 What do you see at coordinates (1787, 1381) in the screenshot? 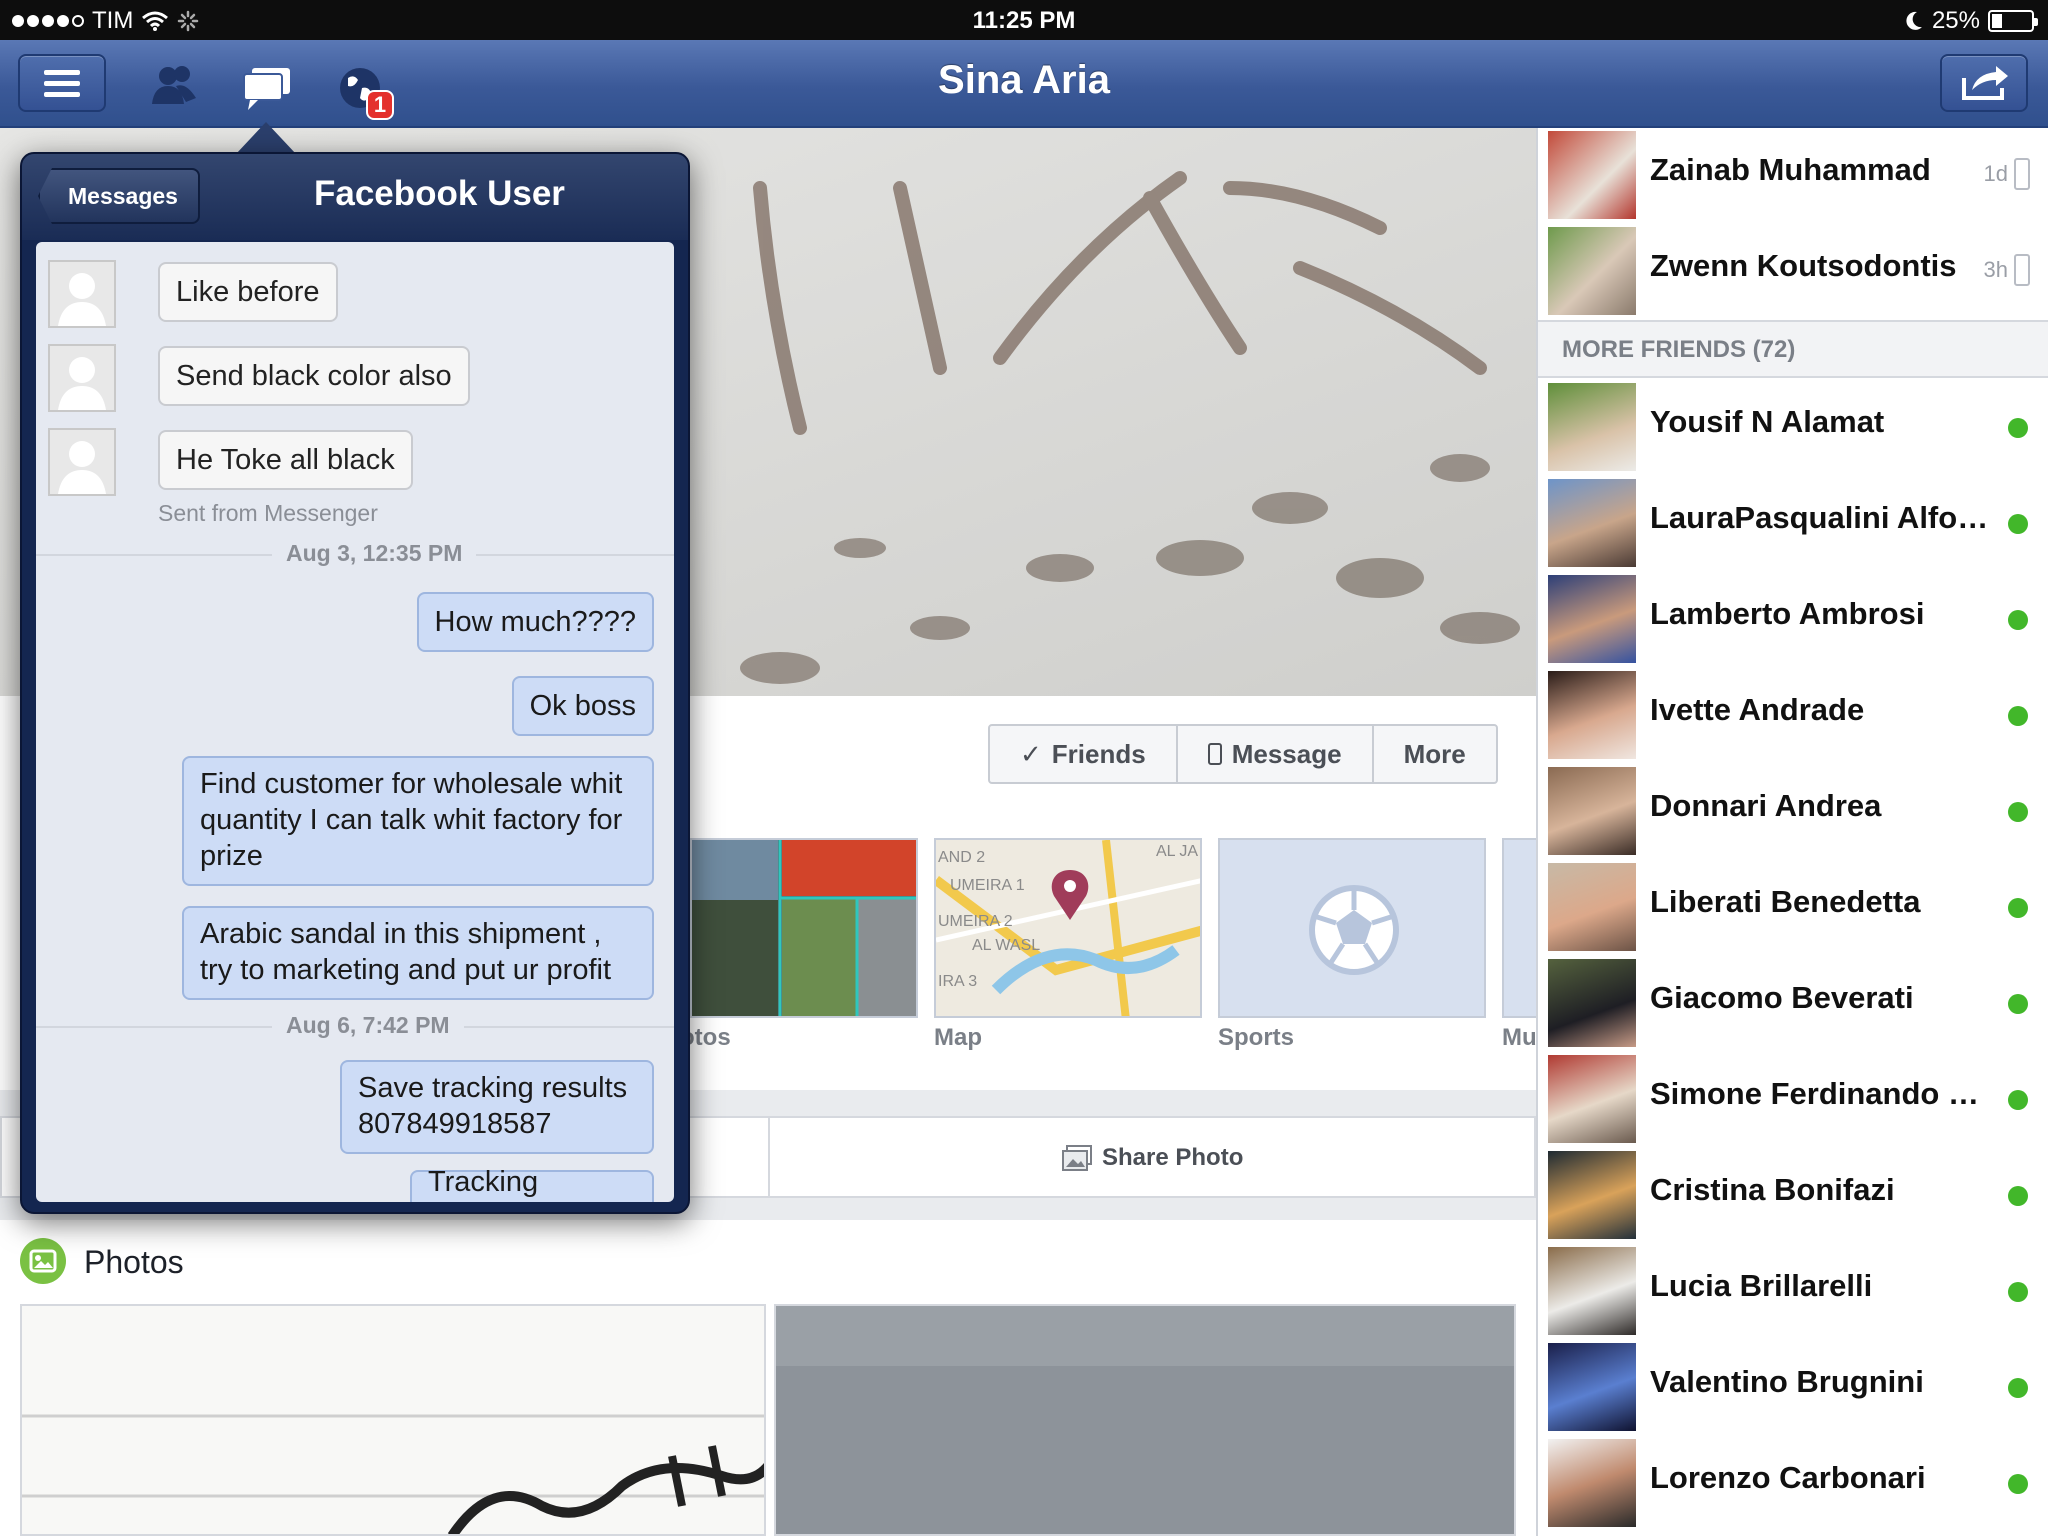
I see `friend-name: Valentino Brugnini` at bounding box center [1787, 1381].